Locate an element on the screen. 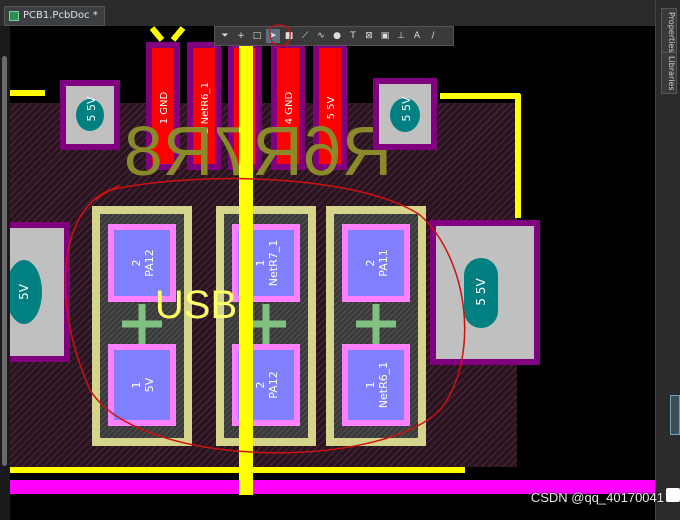 Image resolution: width=680 pixels, height=520 pixels. active-bar-toolbar: ⏷ + □ ➤ ■ ⟋ ∿ ● T ⊠ ▣ ⊥ A / is located at coordinates (334, 36).